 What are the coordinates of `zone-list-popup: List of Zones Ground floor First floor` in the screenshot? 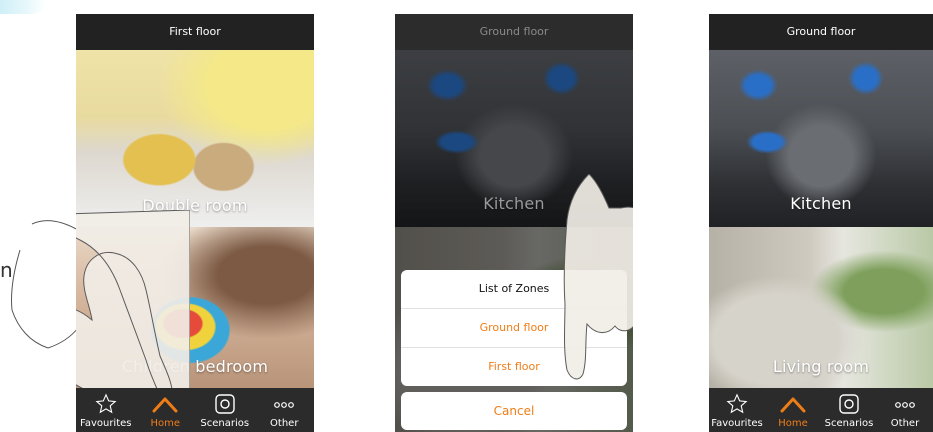 It's located at (514, 328).